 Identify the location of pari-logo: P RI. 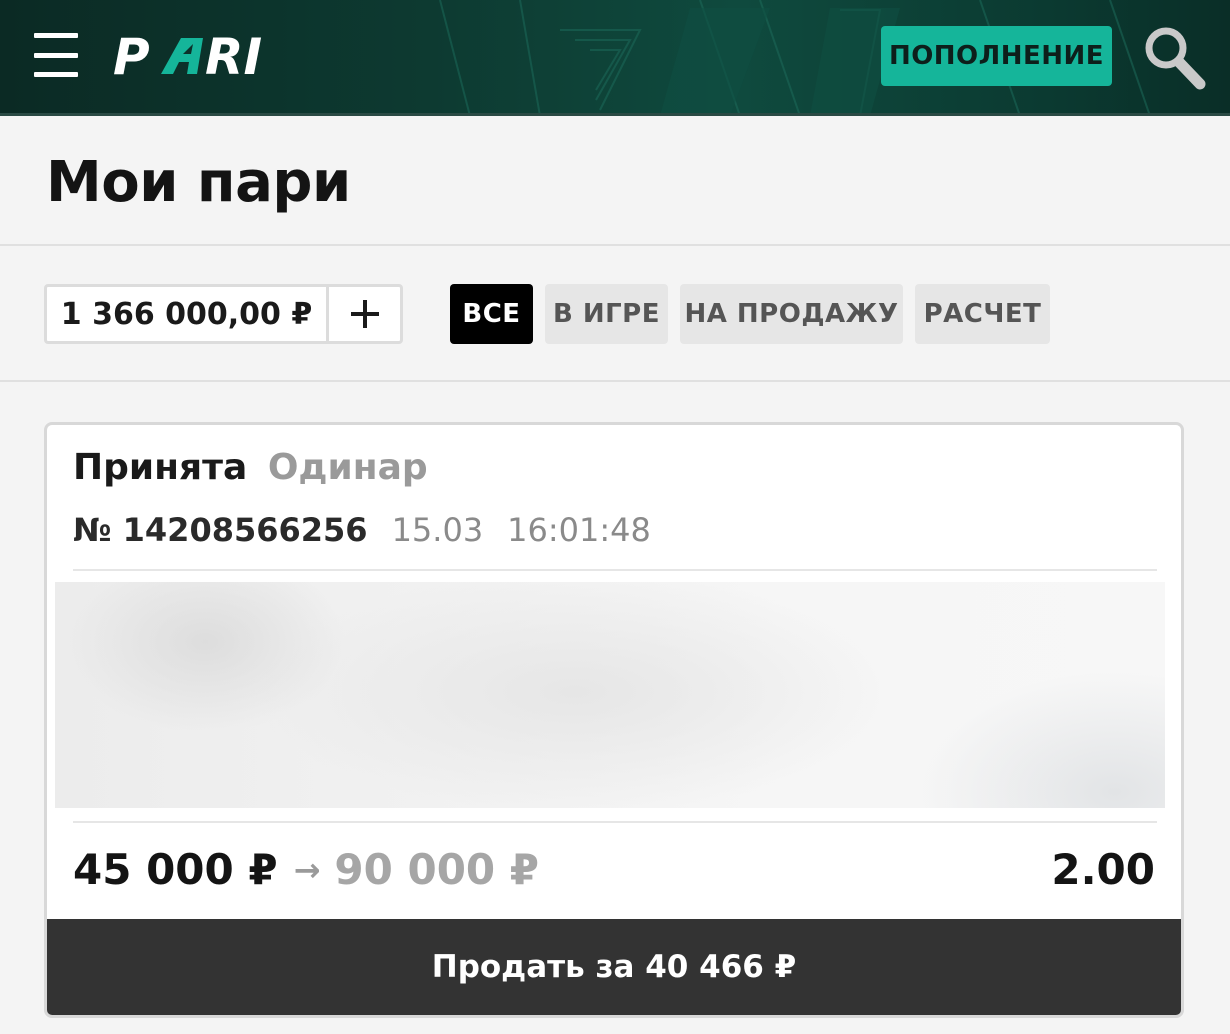
(210, 56).